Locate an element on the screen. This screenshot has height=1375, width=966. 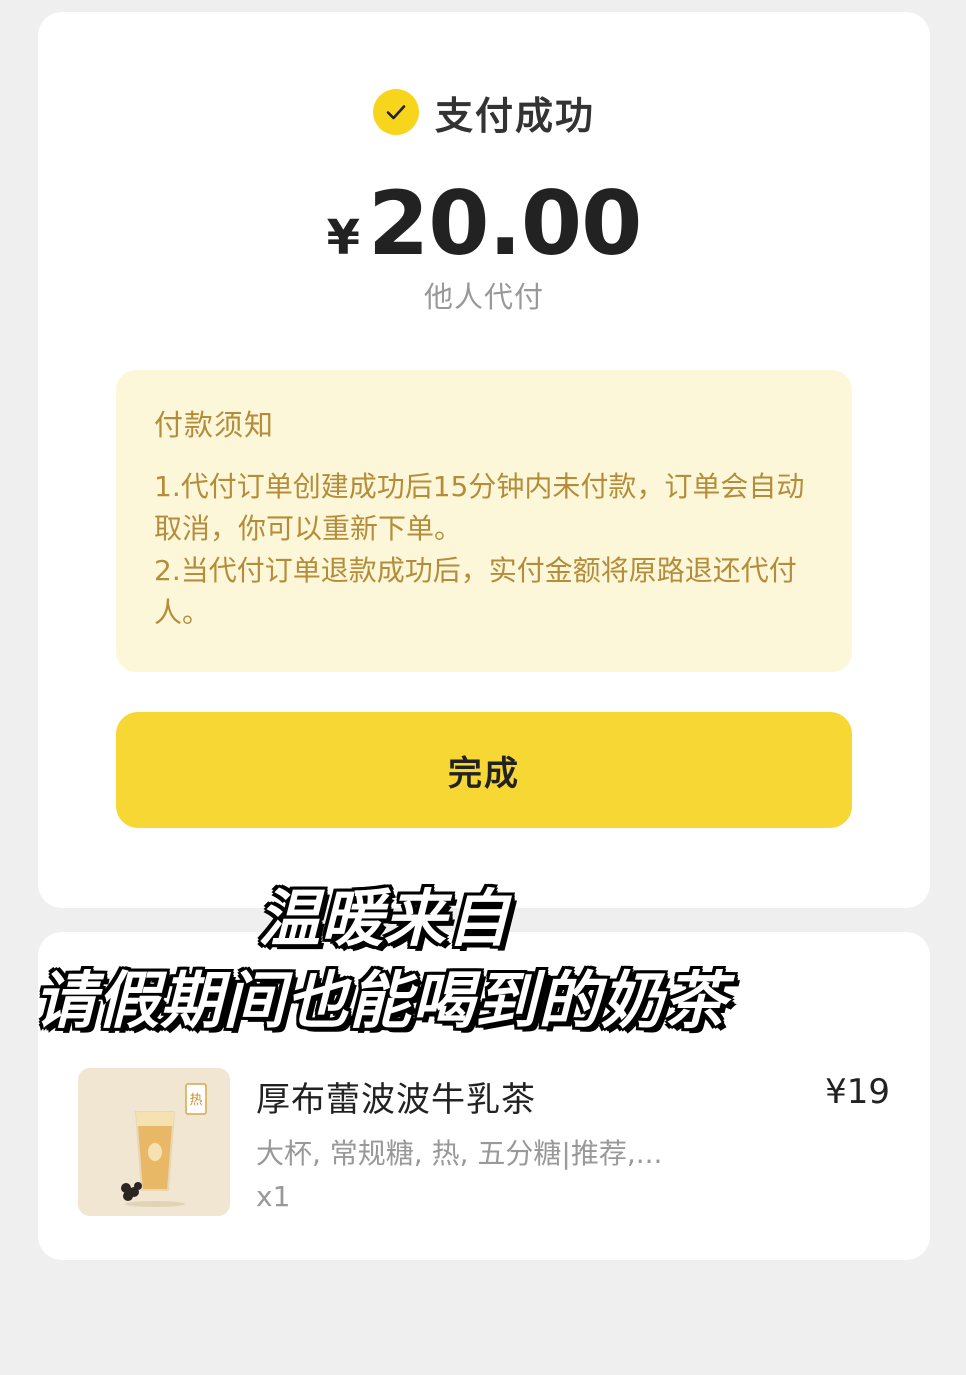
currency-symbol: ¥ is located at coordinates (343, 238).